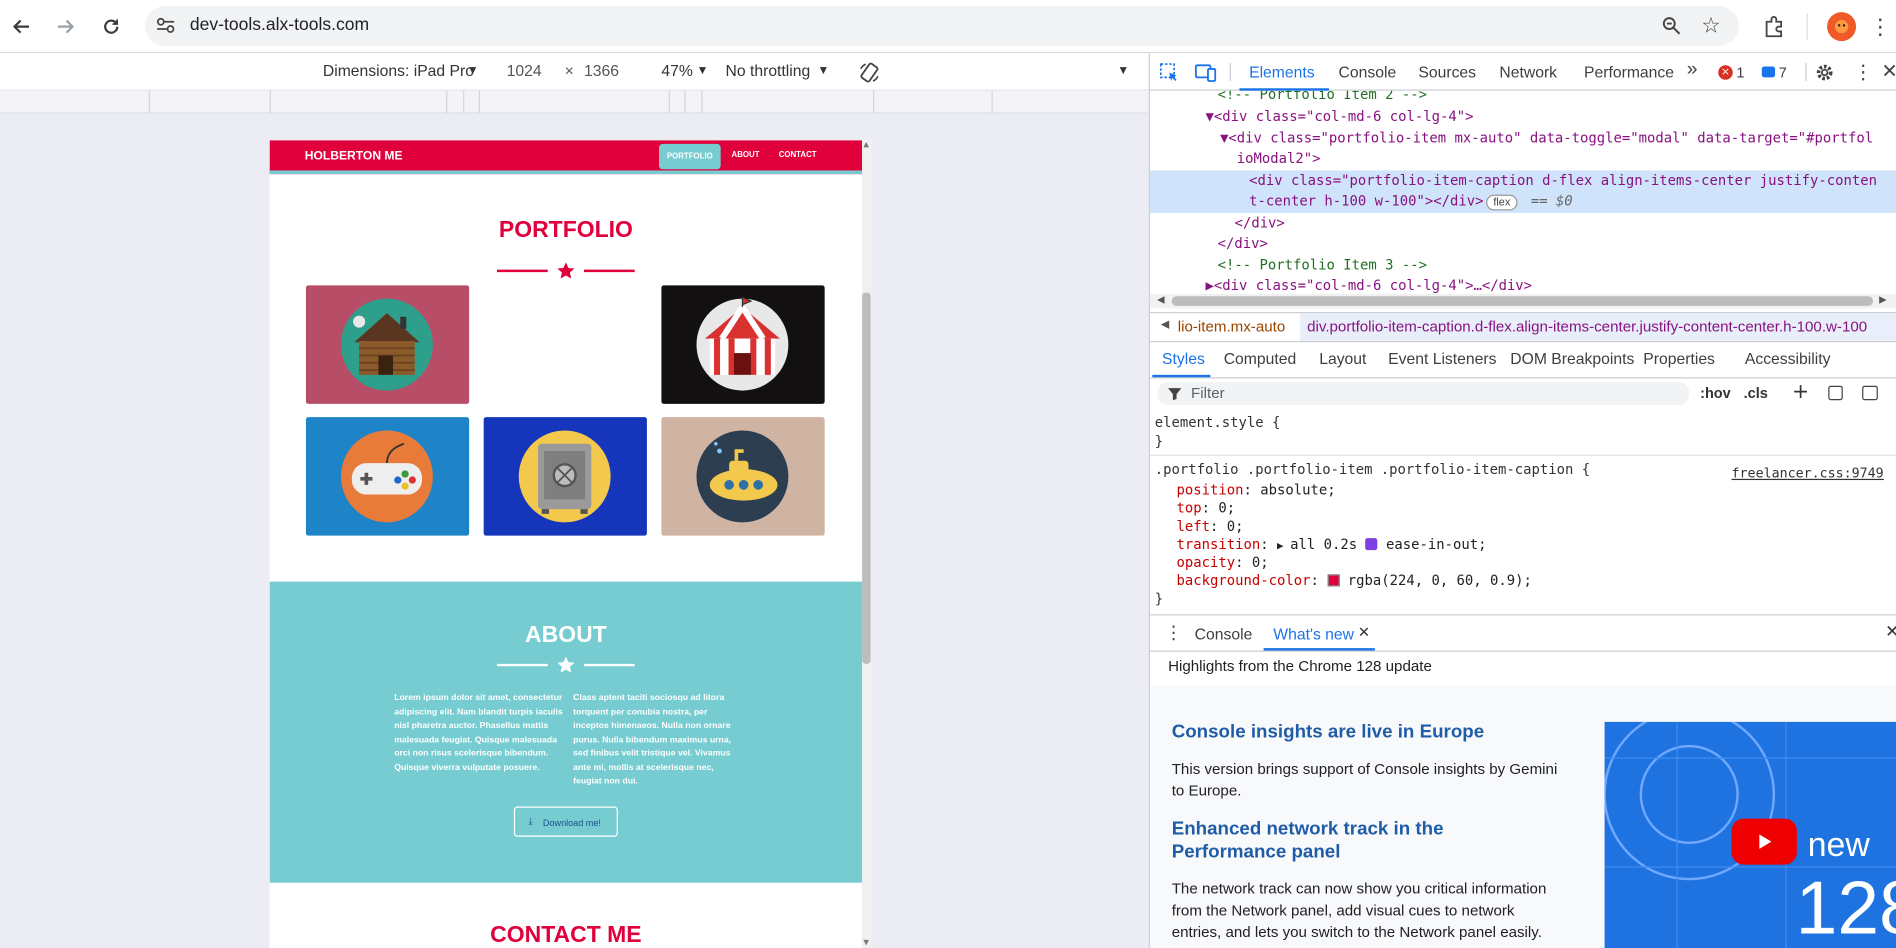 This screenshot has width=1896, height=948. I want to click on subtab-dom-breakpoints: DOM Breakpoints, so click(1572, 358).